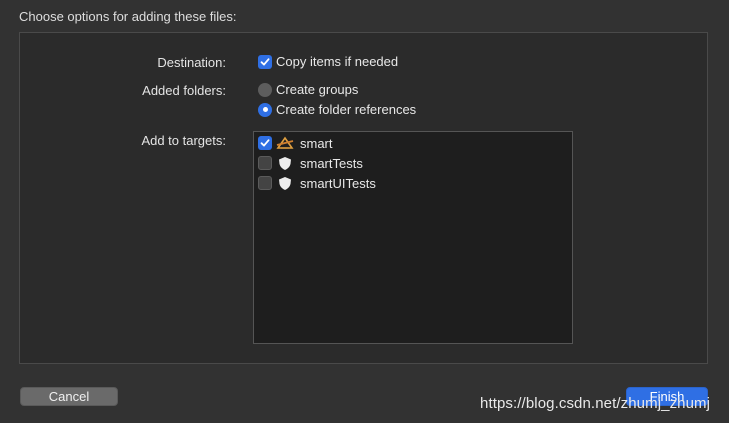 This screenshot has width=729, height=423. What do you see at coordinates (346, 109) in the screenshot?
I see `create-folder-references-label: Create folder references` at bounding box center [346, 109].